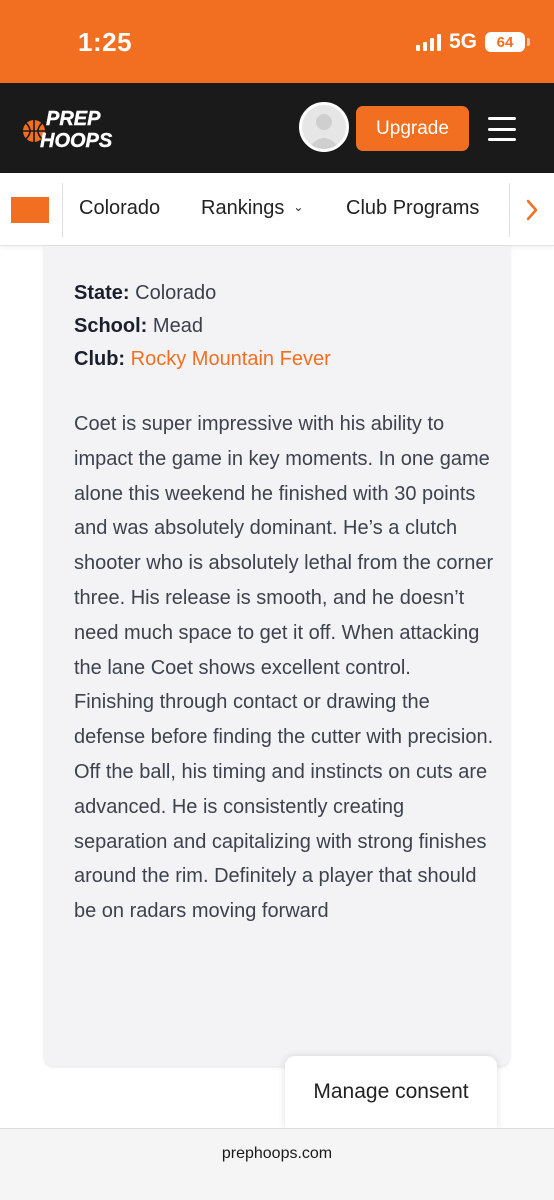 The width and height of the screenshot is (554, 1200). Describe the element at coordinates (277, 128) in the screenshot. I see `site-header: PREP HOOPS` at that location.